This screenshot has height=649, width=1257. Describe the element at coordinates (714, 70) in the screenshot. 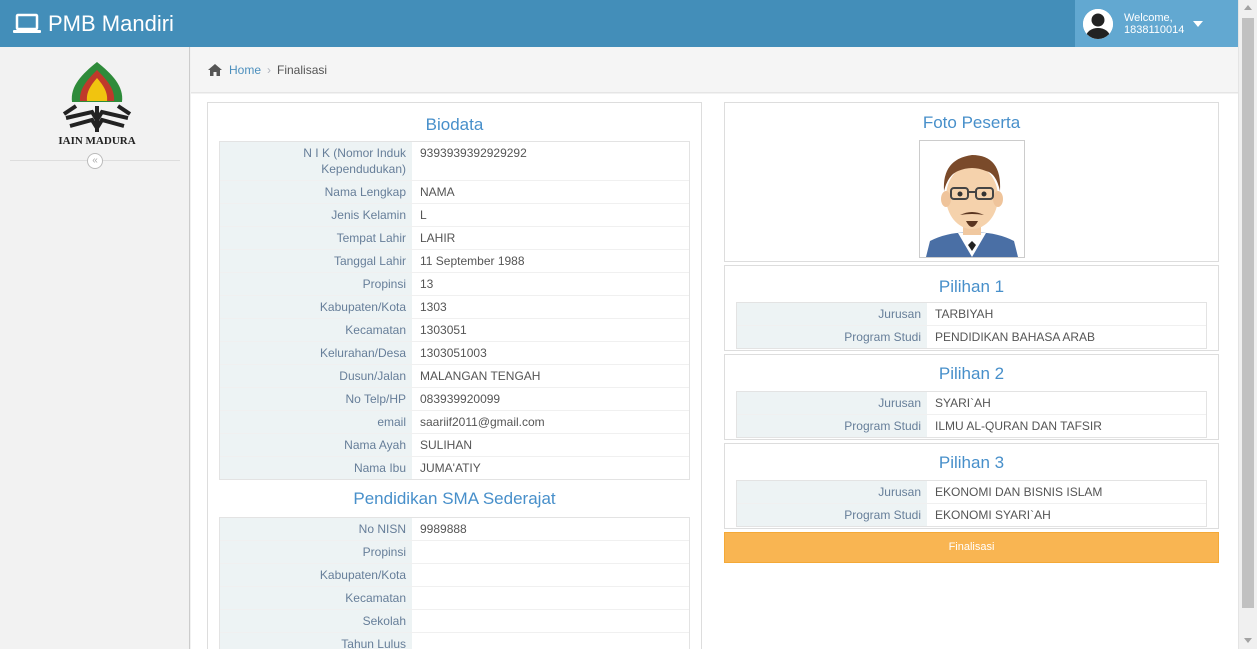

I see `breadcrumb: Home › Finalisasi` at that location.